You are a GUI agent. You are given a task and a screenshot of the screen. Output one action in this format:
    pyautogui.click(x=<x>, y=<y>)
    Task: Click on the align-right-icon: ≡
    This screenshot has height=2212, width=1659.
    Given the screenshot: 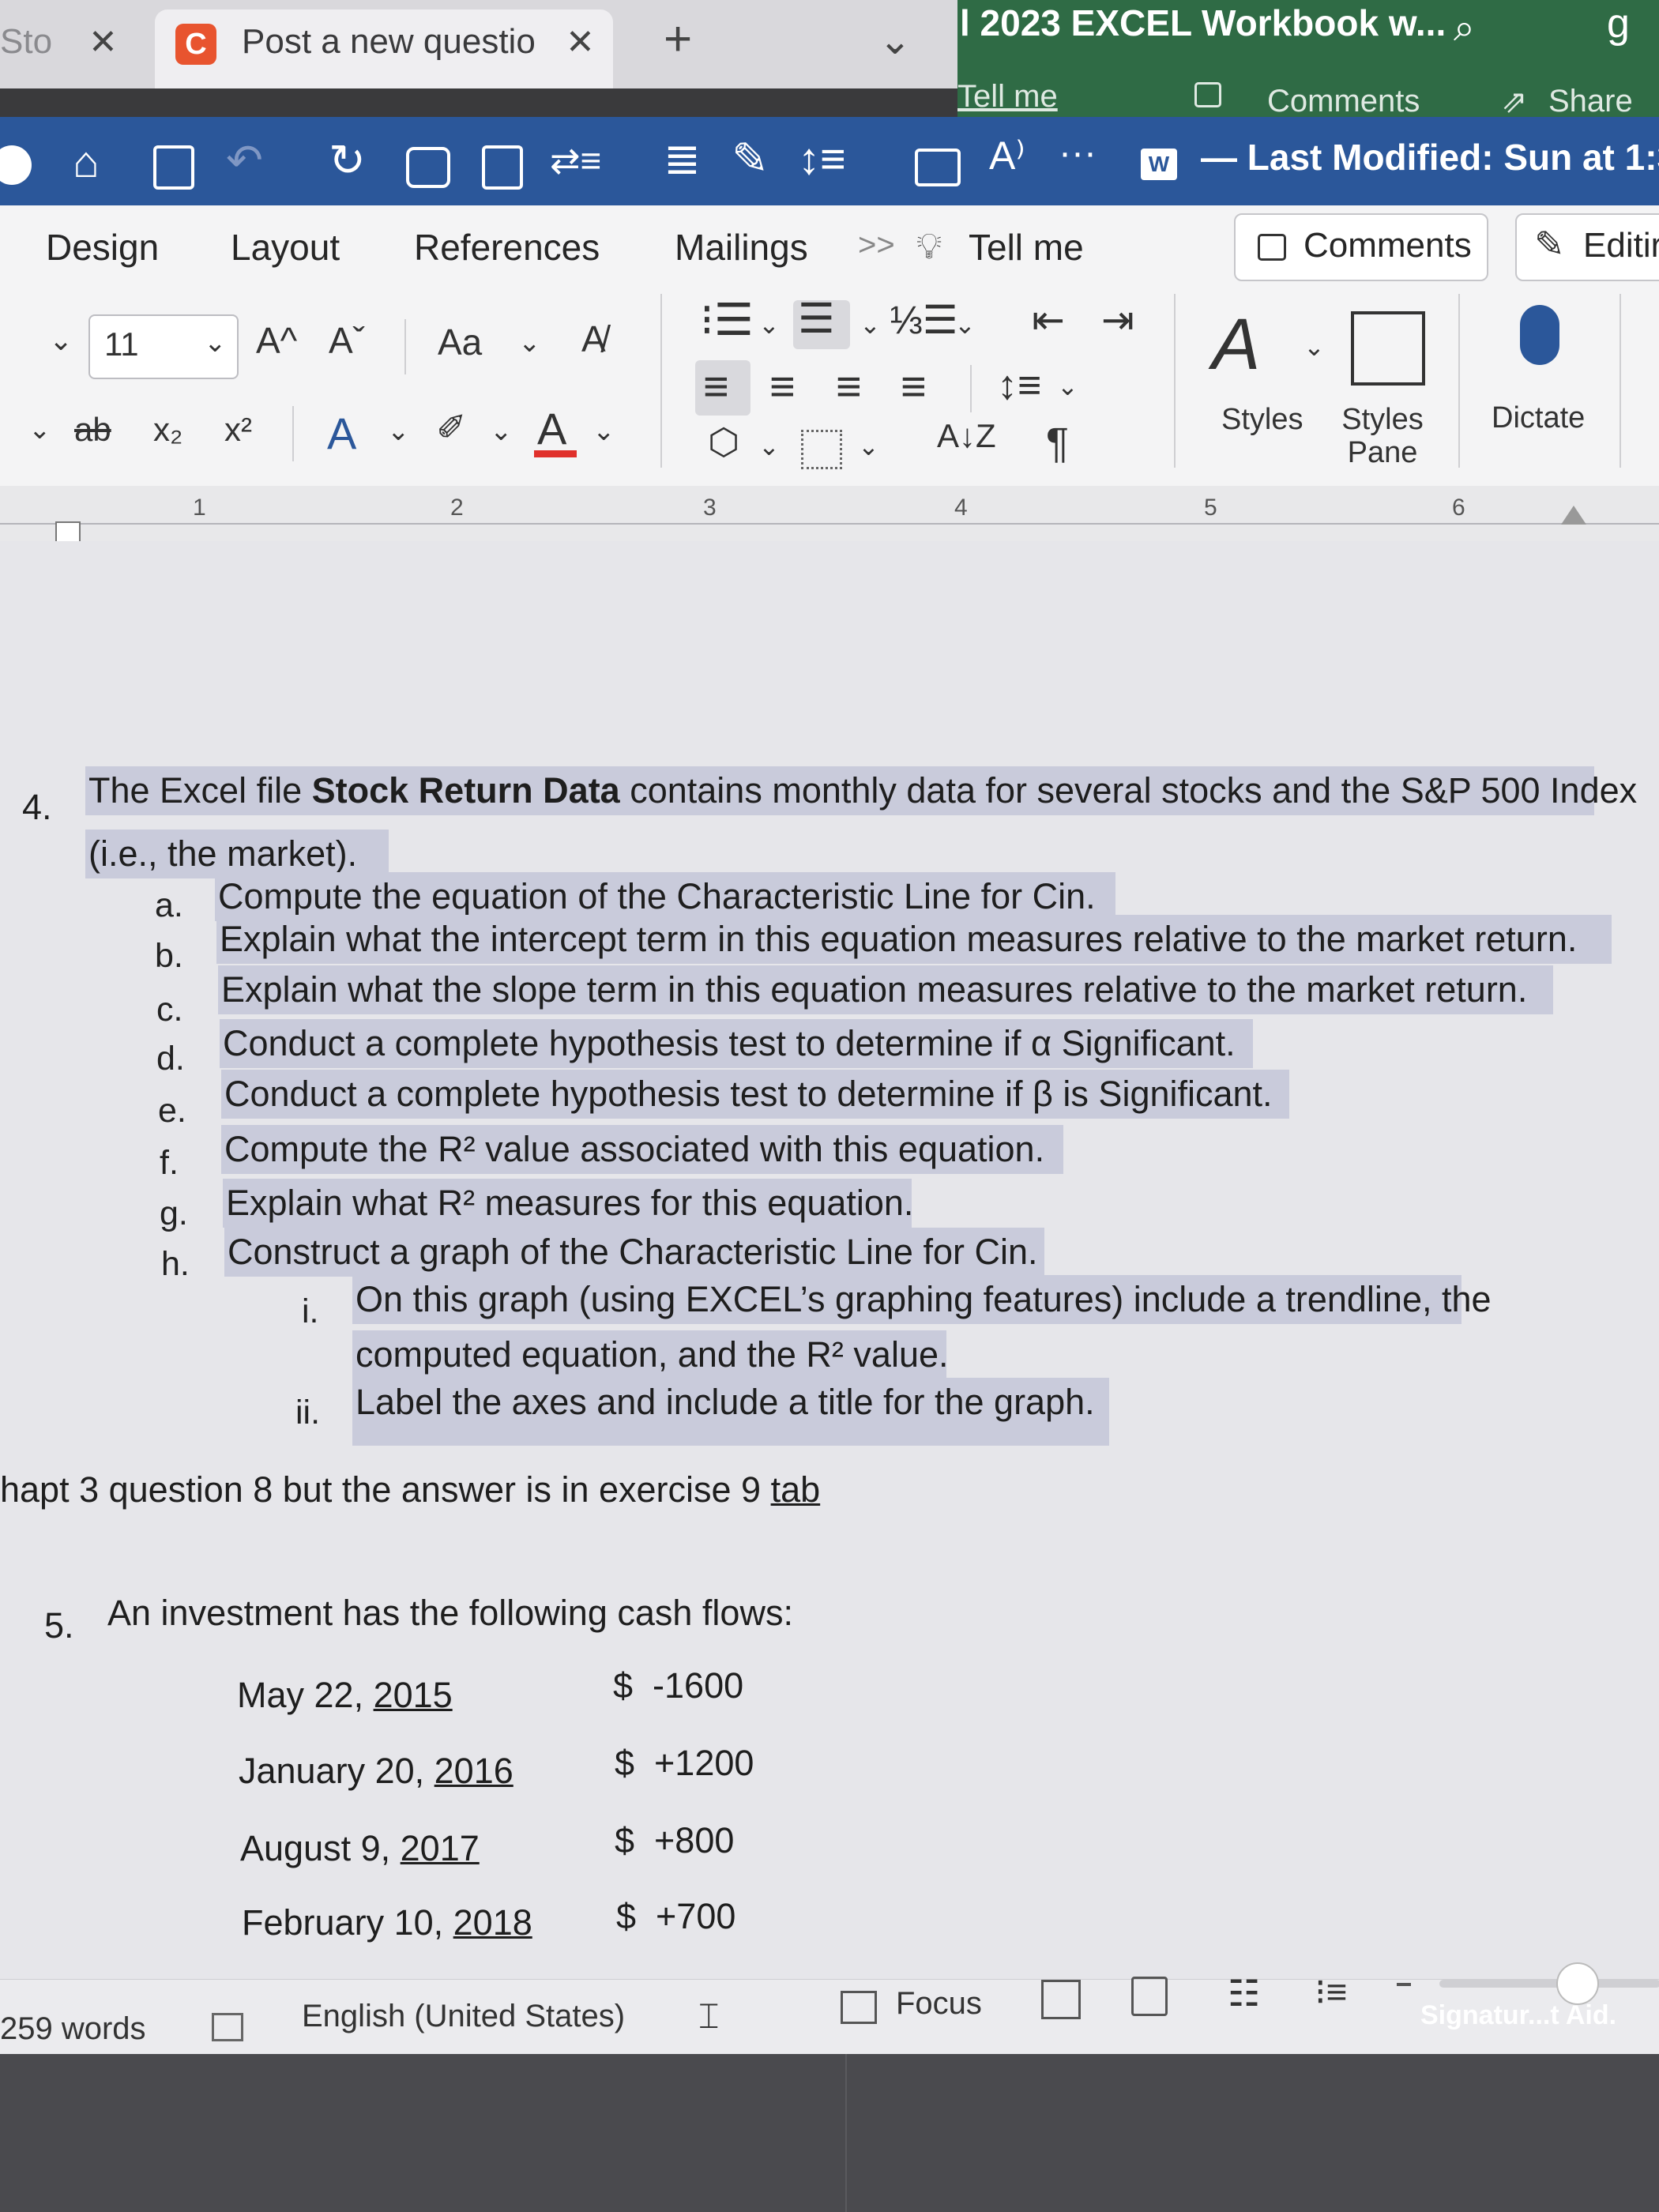 What is the action you would take?
    pyautogui.click(x=849, y=386)
    